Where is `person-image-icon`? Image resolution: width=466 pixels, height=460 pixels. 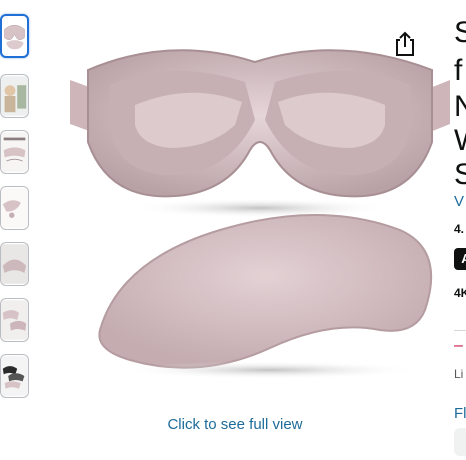
person-image-icon is located at coordinates (14, 96).